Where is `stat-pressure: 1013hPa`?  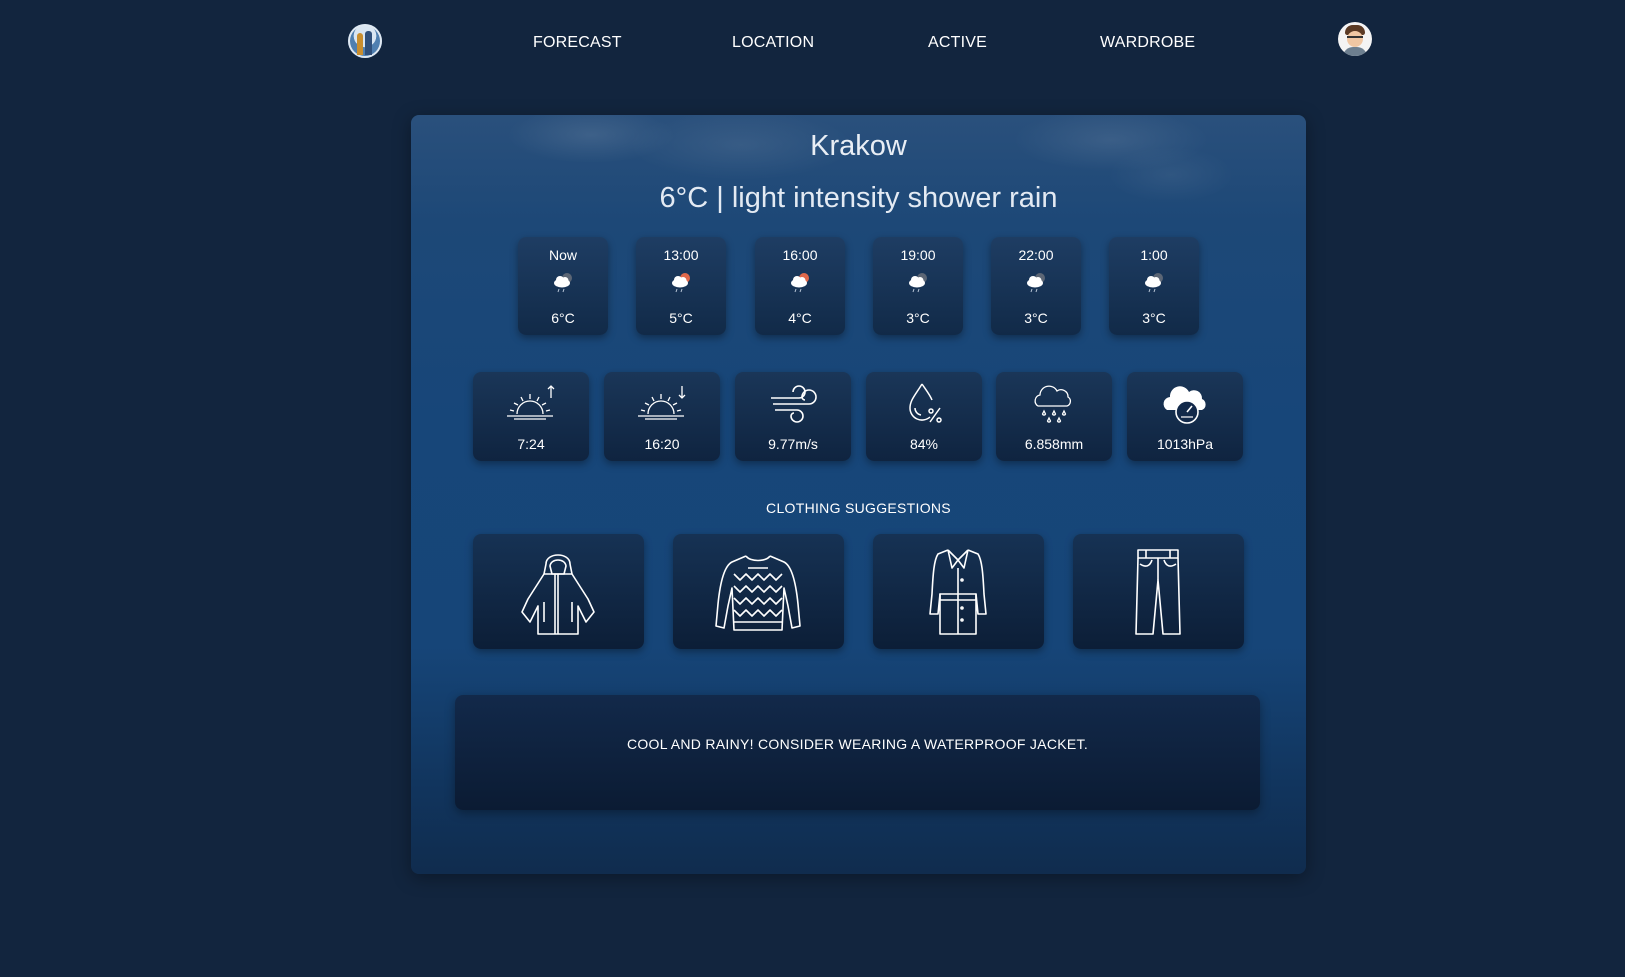 stat-pressure: 1013hPa is located at coordinates (1185, 416).